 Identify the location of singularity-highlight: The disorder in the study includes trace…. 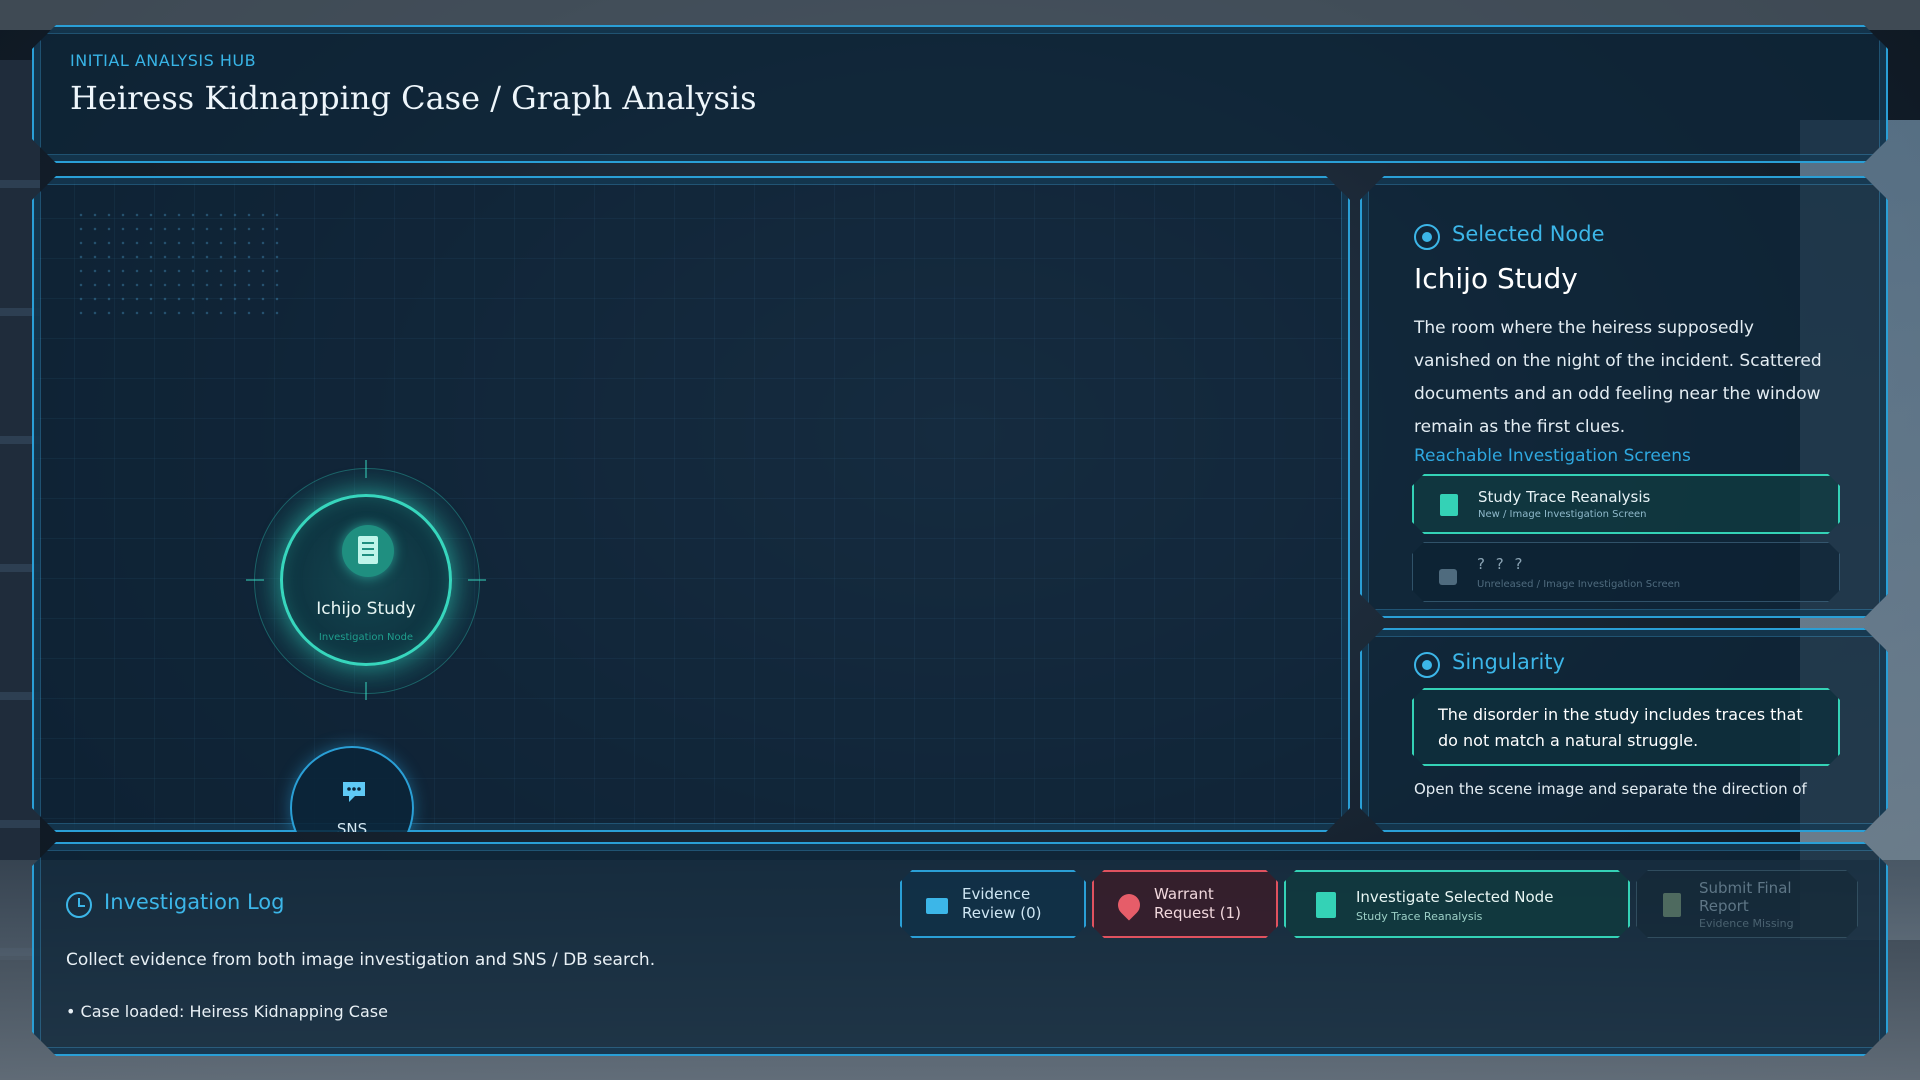
(1626, 727).